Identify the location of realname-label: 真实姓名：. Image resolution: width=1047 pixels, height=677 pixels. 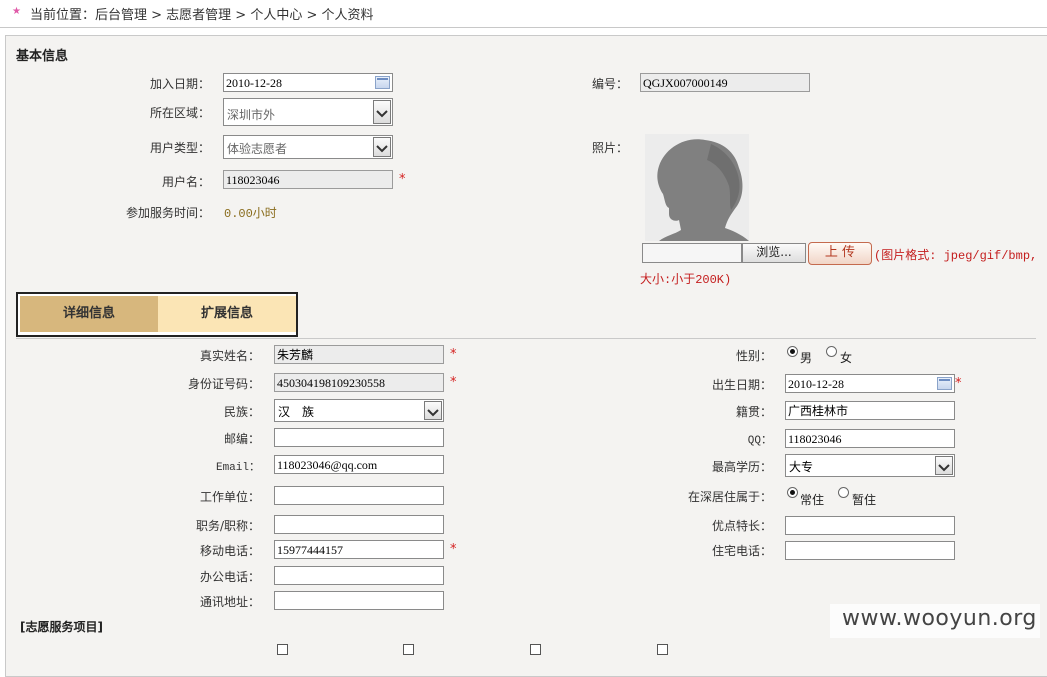
(229, 356).